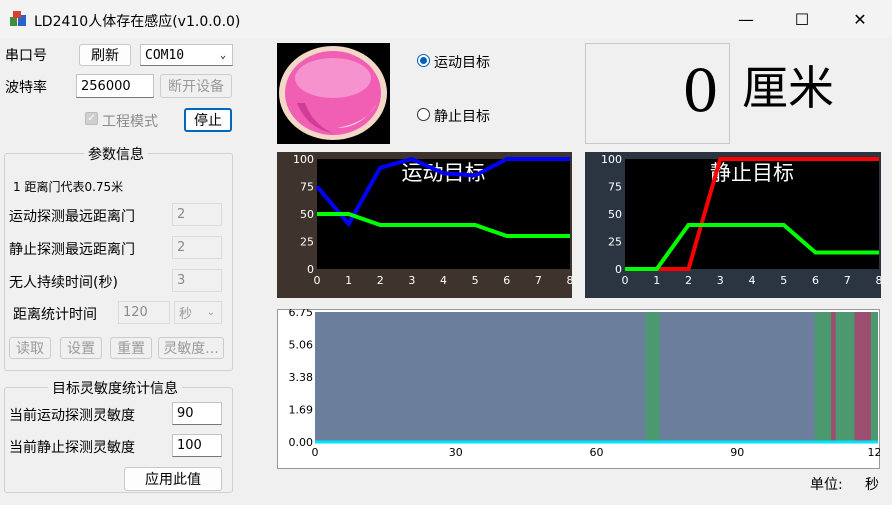  Describe the element at coordinates (72, 217) in the screenshot. I see `motion-max-gate-label: 运动探测最远距离门` at that location.